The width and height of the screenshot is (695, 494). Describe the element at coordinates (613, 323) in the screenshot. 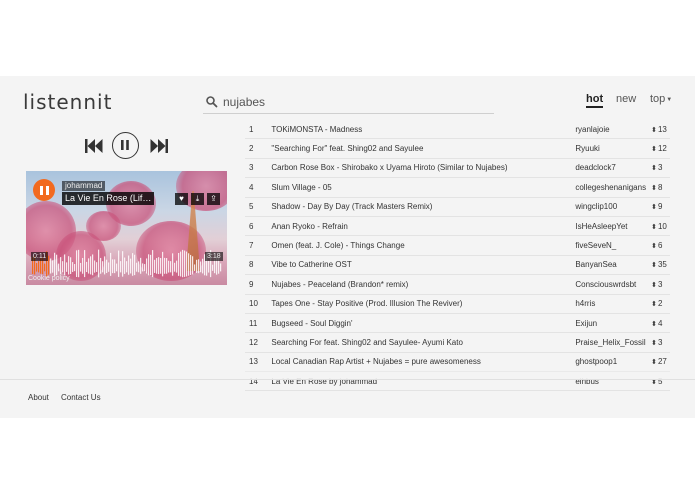

I see `song-user: Exijun` at that location.